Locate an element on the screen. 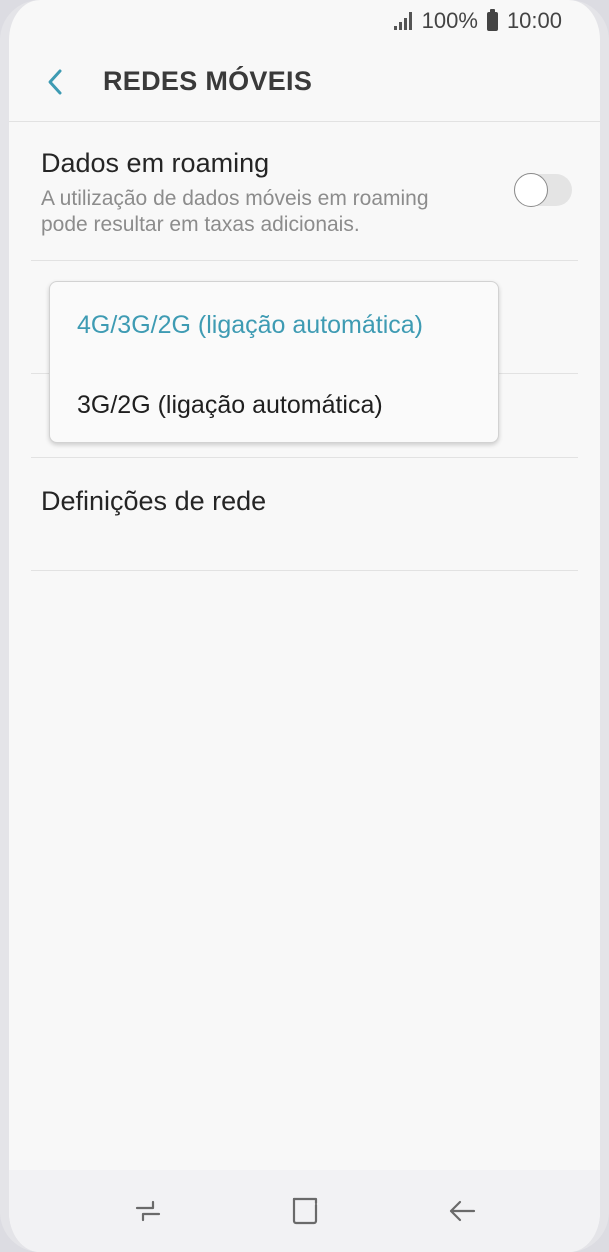 The height and width of the screenshot is (1252, 609). nav-back-button is located at coordinates (462, 1211).